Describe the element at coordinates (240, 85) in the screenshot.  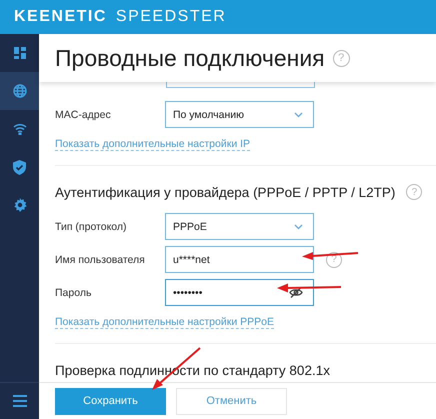
I see `input-field` at that location.